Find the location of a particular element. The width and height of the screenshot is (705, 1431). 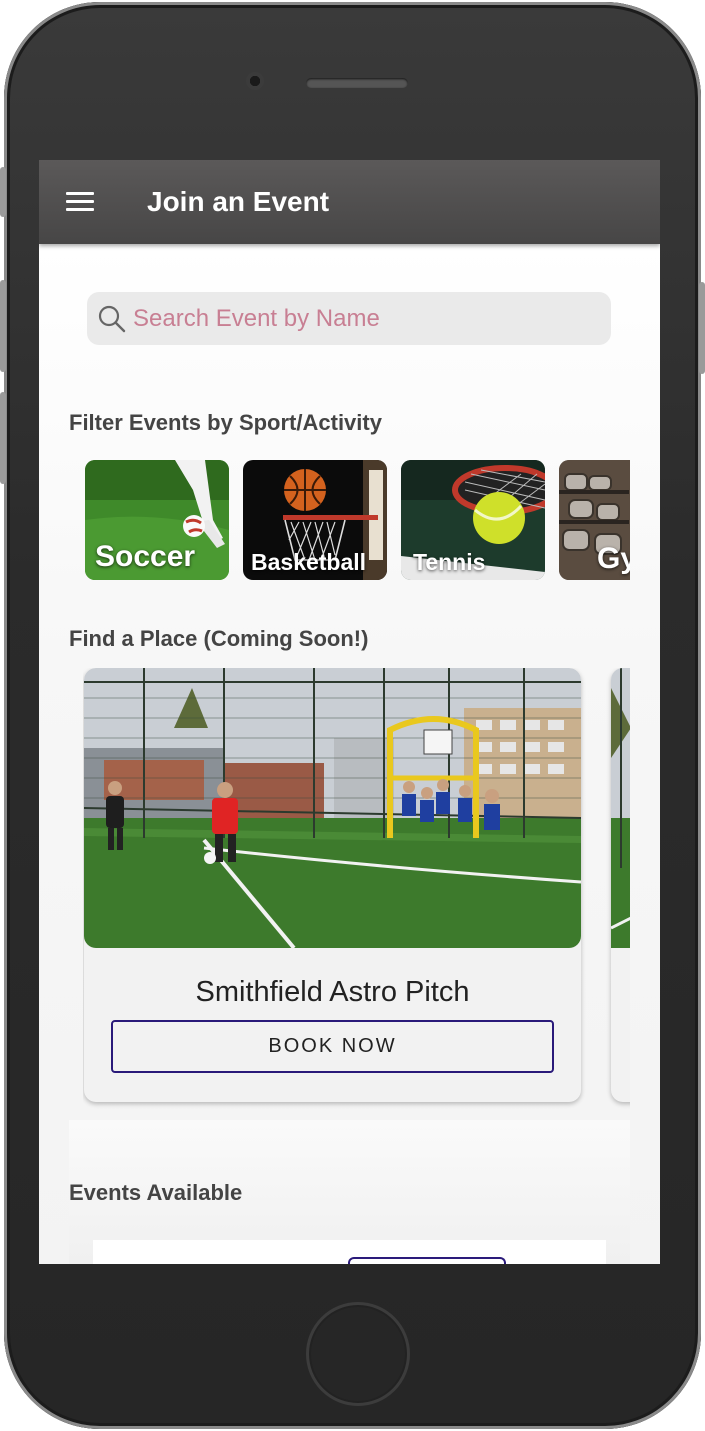

filter-section-title: Filter Events by Sport/Activity is located at coordinates (225, 422).